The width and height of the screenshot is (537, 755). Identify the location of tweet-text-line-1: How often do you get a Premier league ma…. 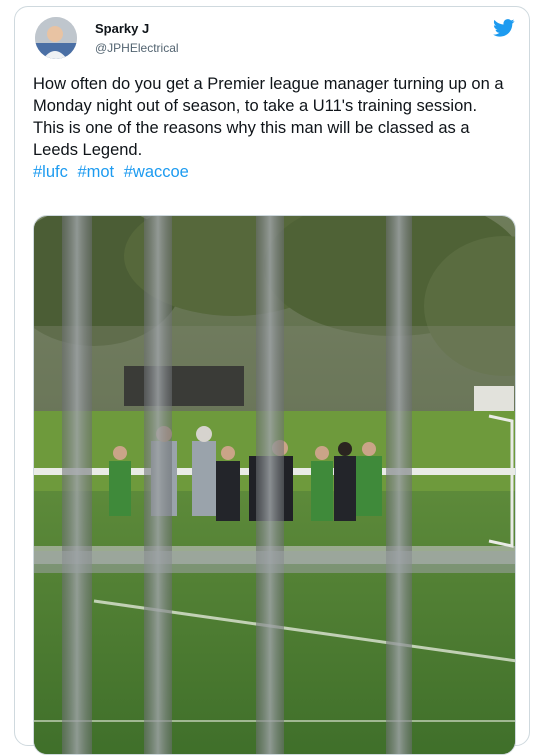
(268, 95).